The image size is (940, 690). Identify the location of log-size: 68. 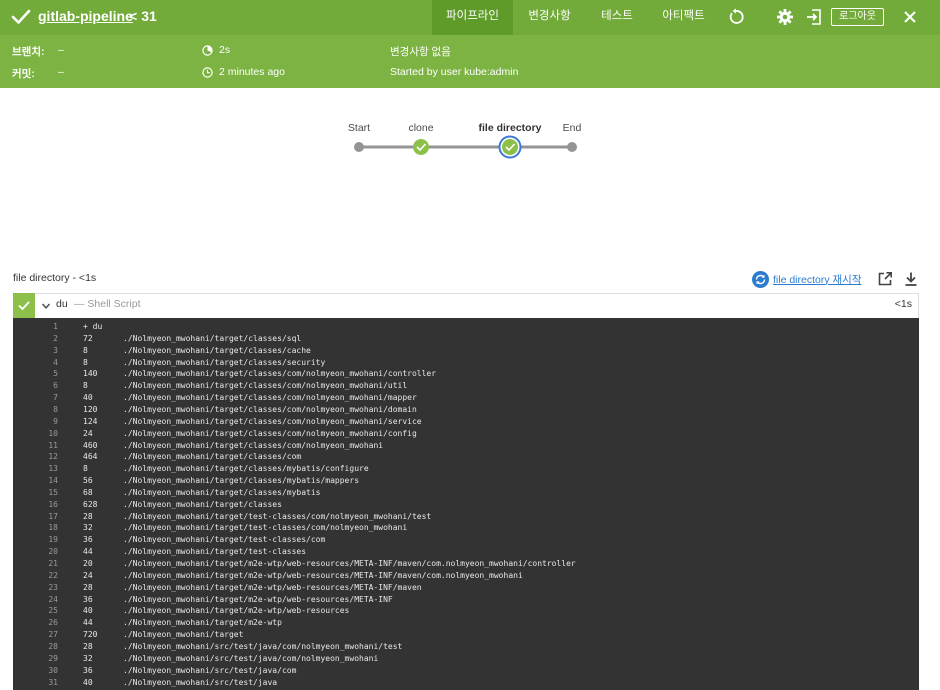
(88, 492).